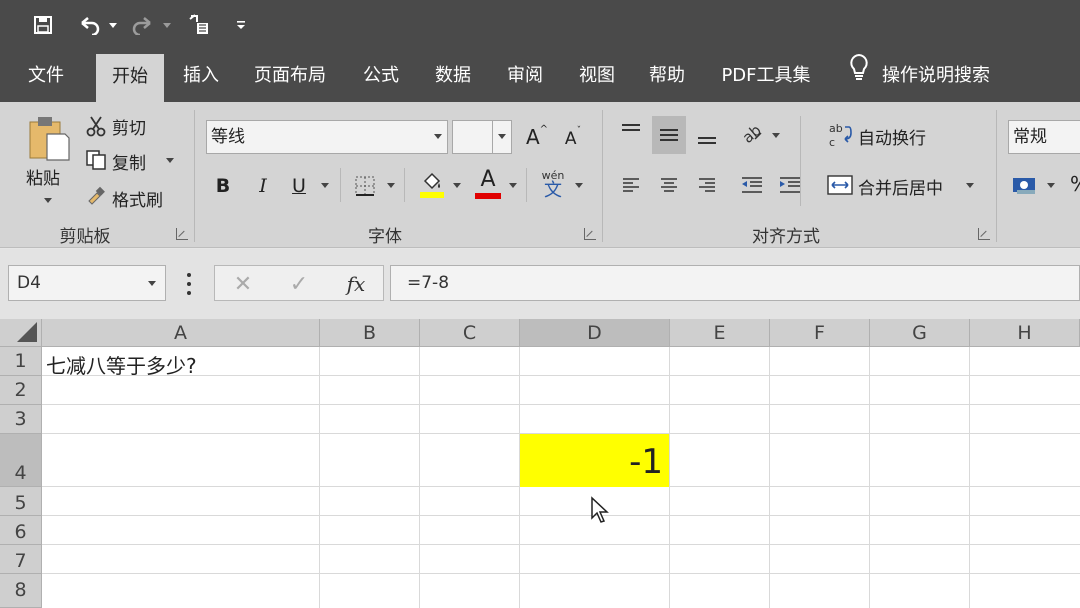 The image size is (1080, 608). What do you see at coordinates (21, 501) in the screenshot?
I see `row-header-5: 5` at bounding box center [21, 501].